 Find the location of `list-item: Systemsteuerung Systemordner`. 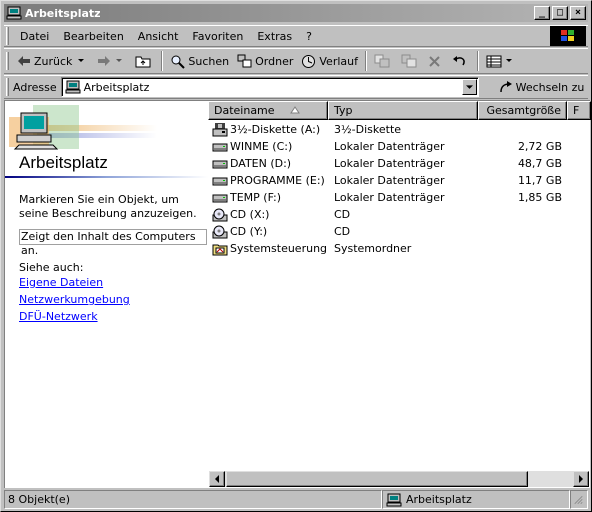

list-item: Systemsteuerung Systemordner is located at coordinates (399, 248).